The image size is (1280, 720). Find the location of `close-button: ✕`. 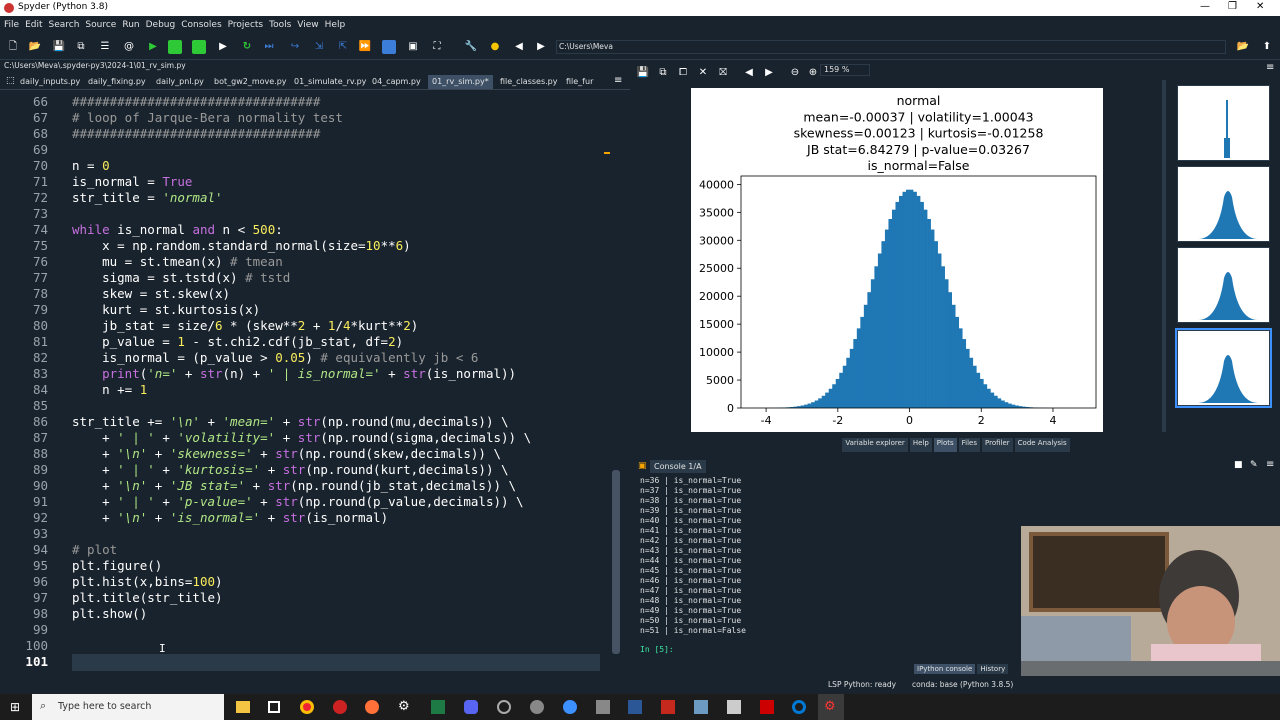

close-button: ✕ is located at coordinates (1260, 6).